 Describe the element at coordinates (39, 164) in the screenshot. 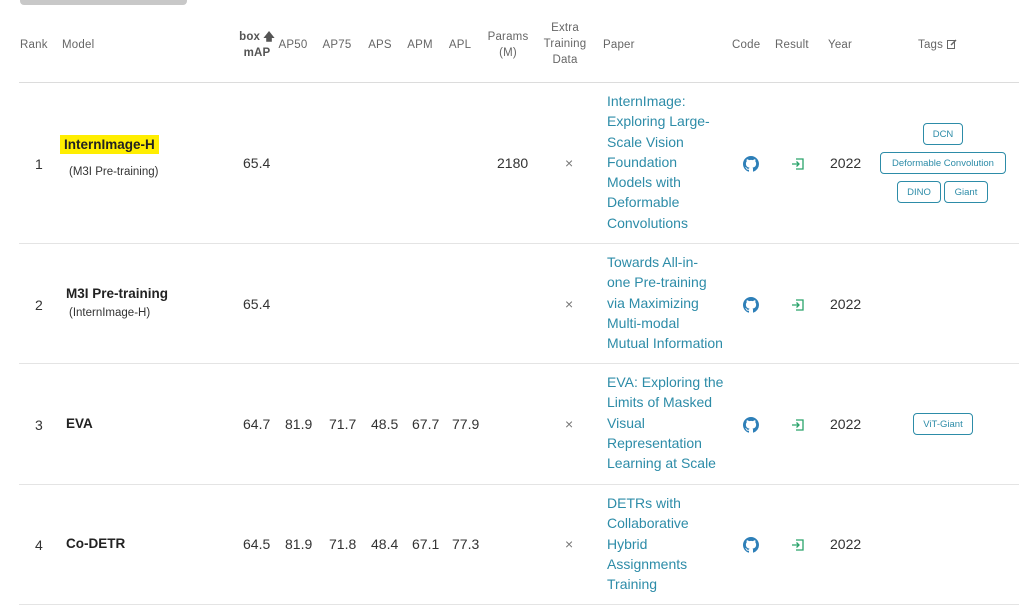

I see `rank-cell: 1` at that location.